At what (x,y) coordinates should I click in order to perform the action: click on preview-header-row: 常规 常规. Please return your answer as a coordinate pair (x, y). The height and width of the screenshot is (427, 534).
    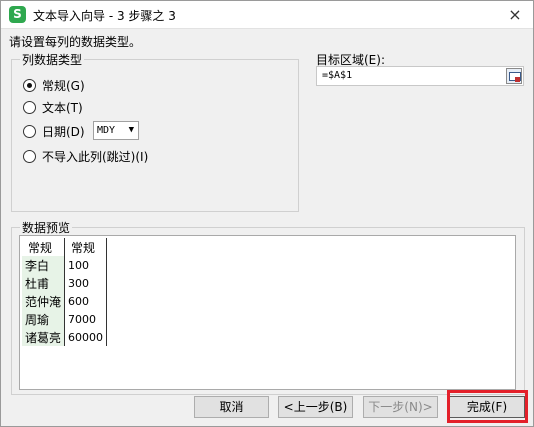
    Looking at the image, I should click on (65, 247).